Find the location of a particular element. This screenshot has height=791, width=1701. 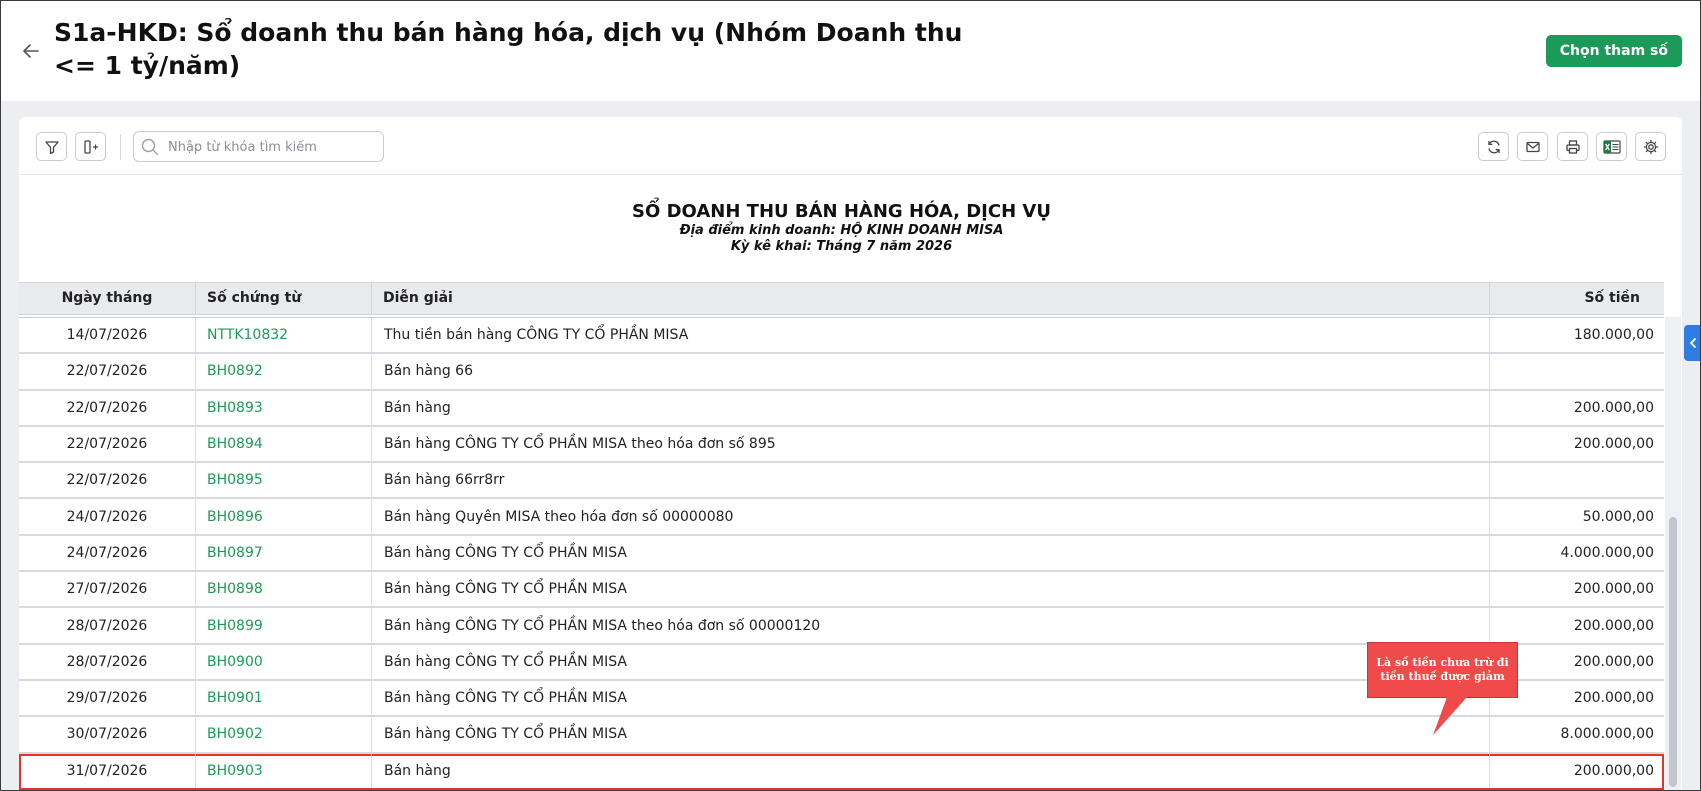

print-button is located at coordinates (1572, 146).